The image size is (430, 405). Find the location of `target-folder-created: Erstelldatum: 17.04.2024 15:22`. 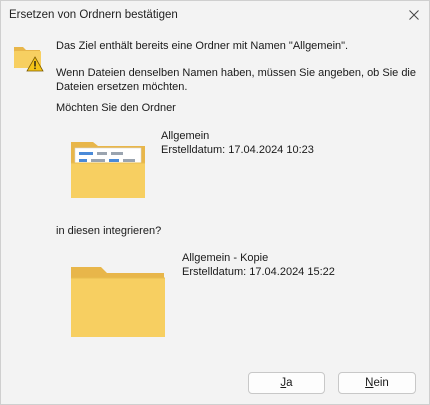

target-folder-created: Erstelldatum: 17.04.2024 15:22 is located at coordinates (258, 272).